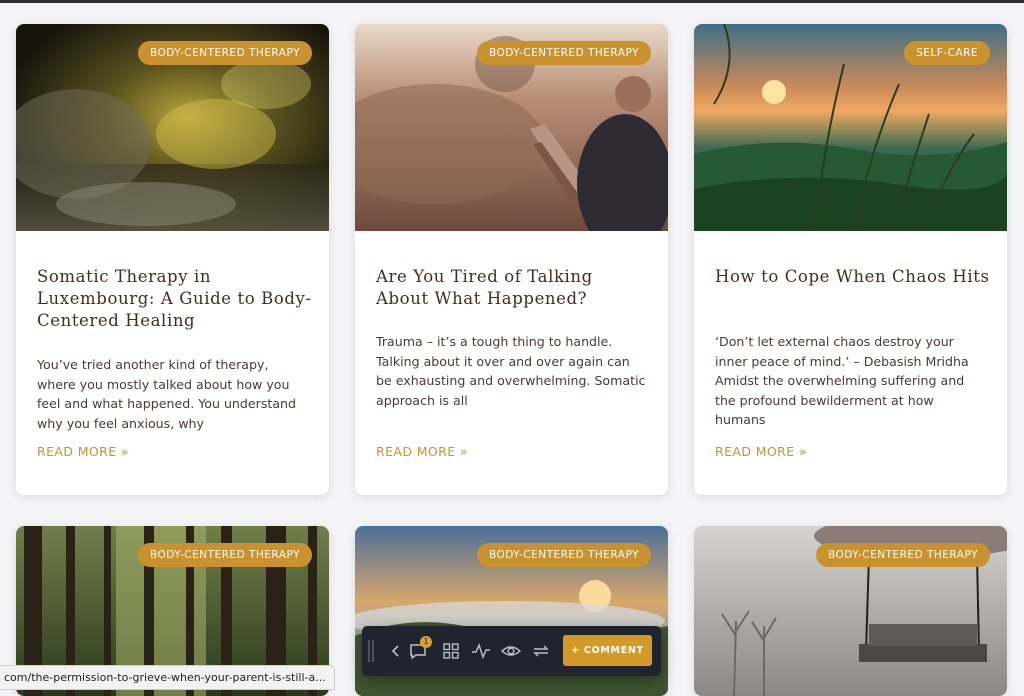 The image size is (1024, 696). I want to click on eye-icon, so click(511, 651).